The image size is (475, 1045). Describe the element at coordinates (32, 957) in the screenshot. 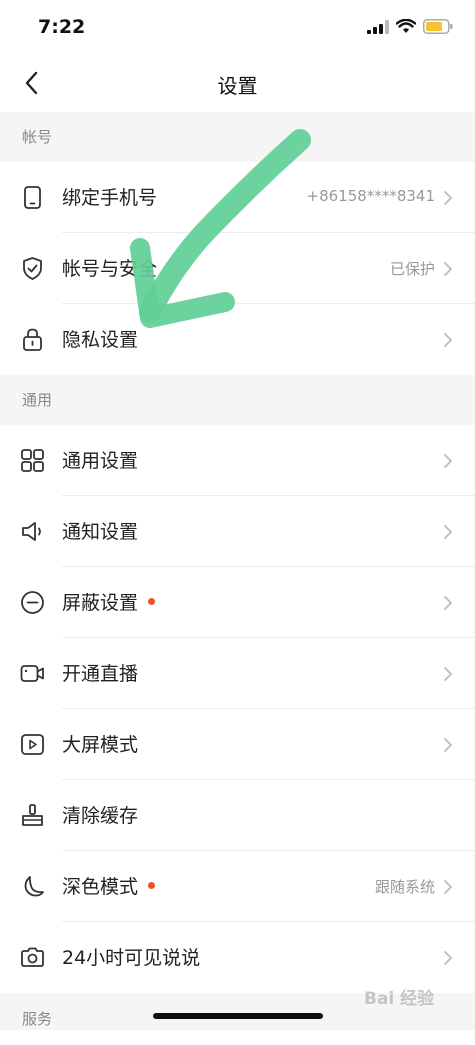

I see `camera-icon` at that location.